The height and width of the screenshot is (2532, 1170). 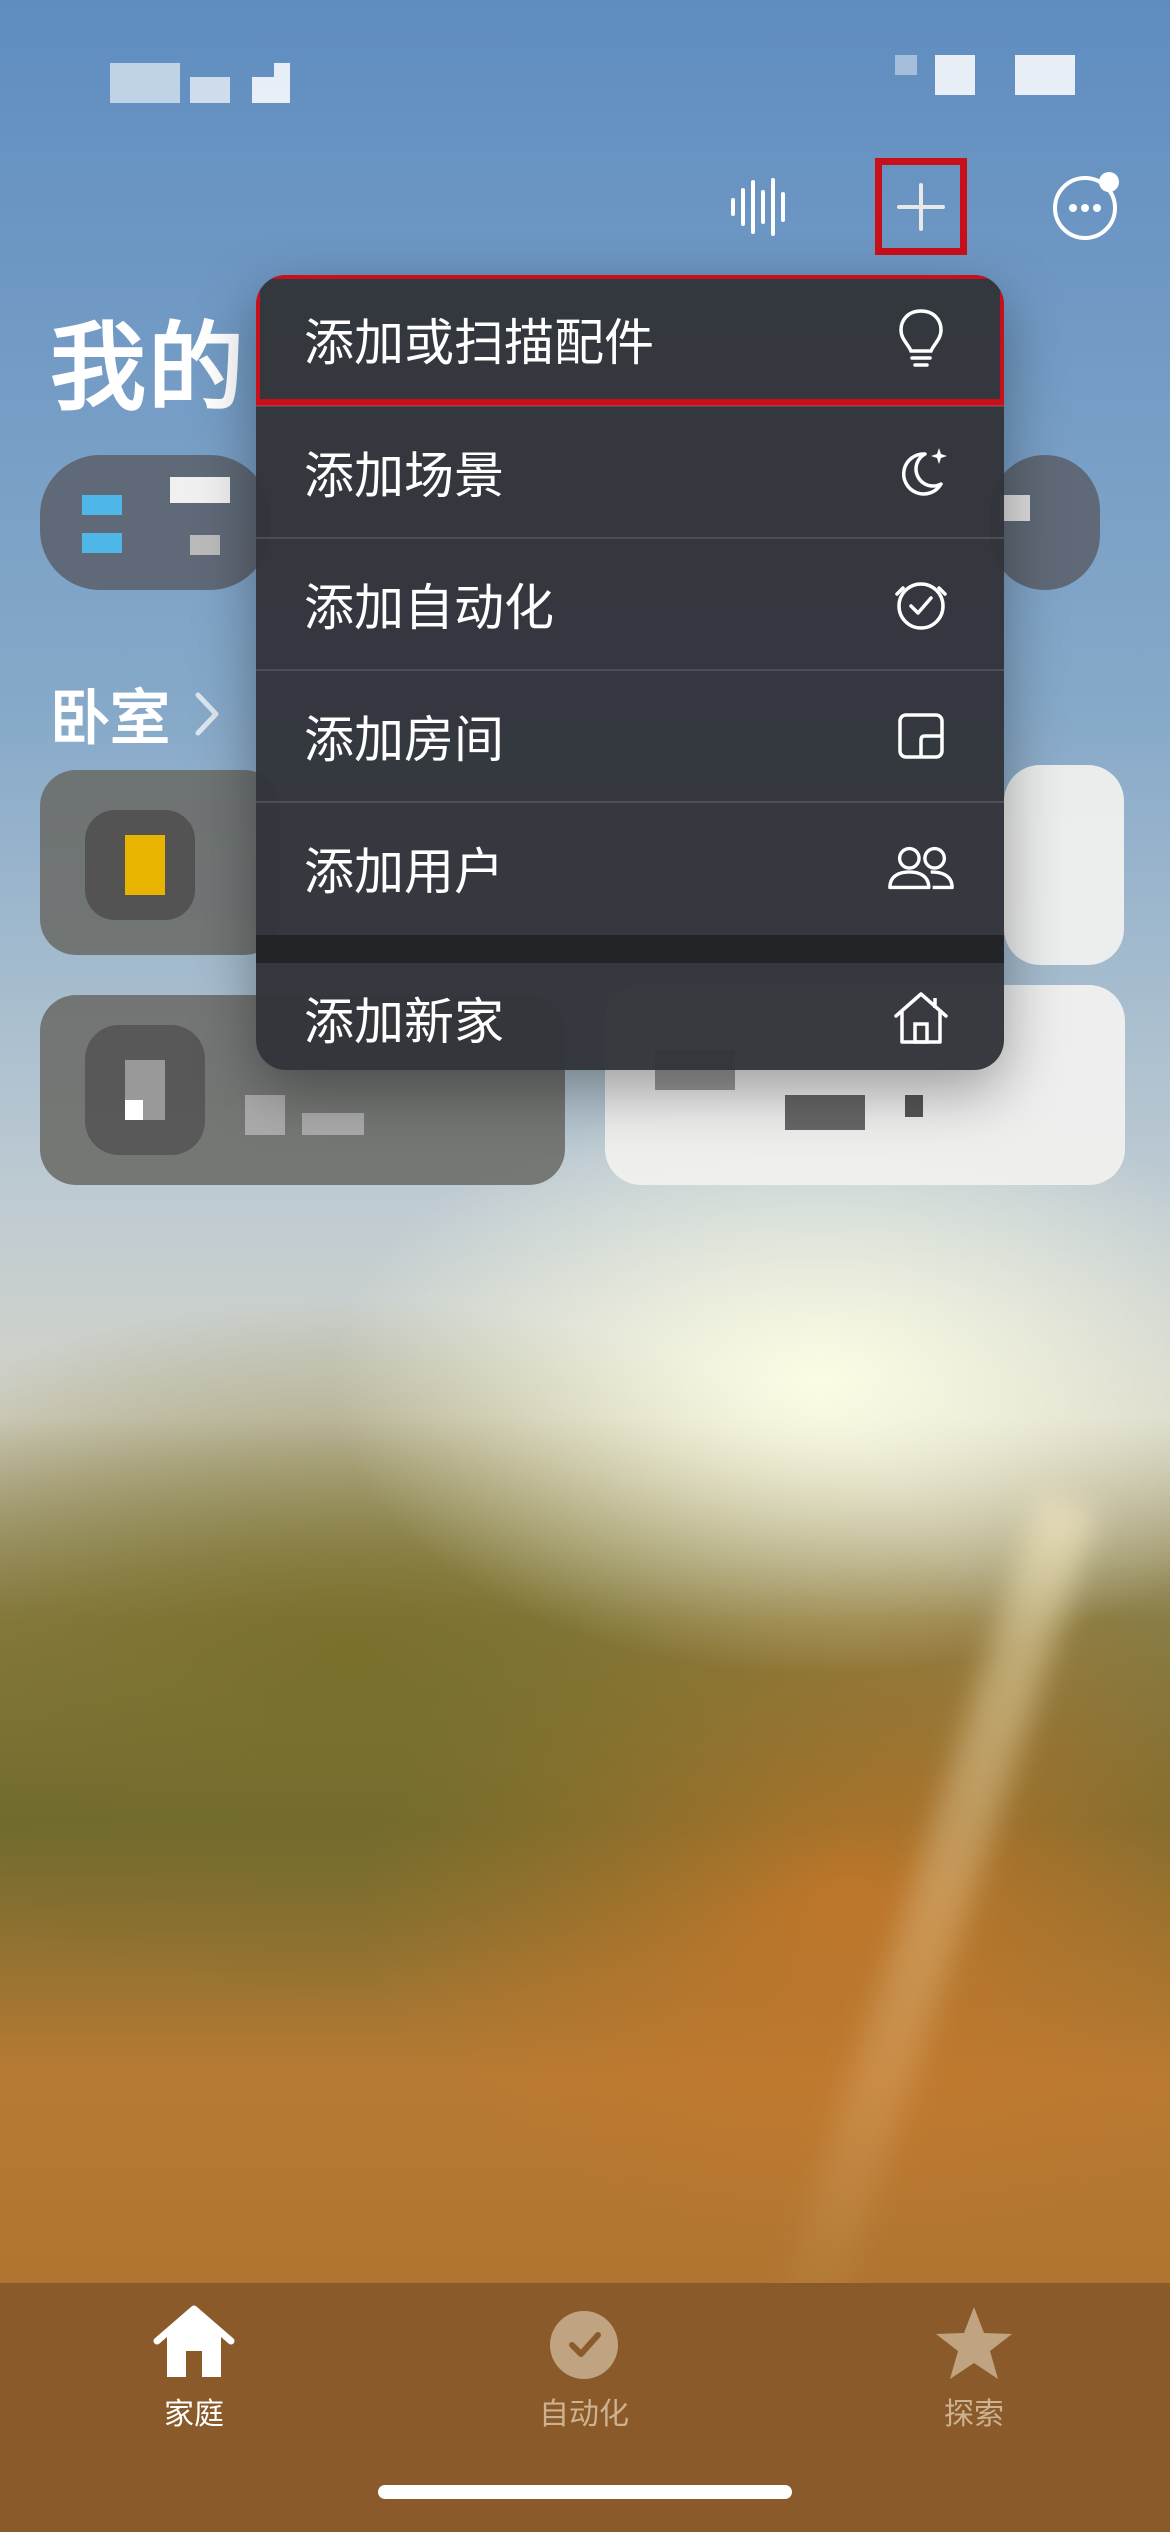 What do you see at coordinates (921, 868) in the screenshot?
I see `people-icon` at bounding box center [921, 868].